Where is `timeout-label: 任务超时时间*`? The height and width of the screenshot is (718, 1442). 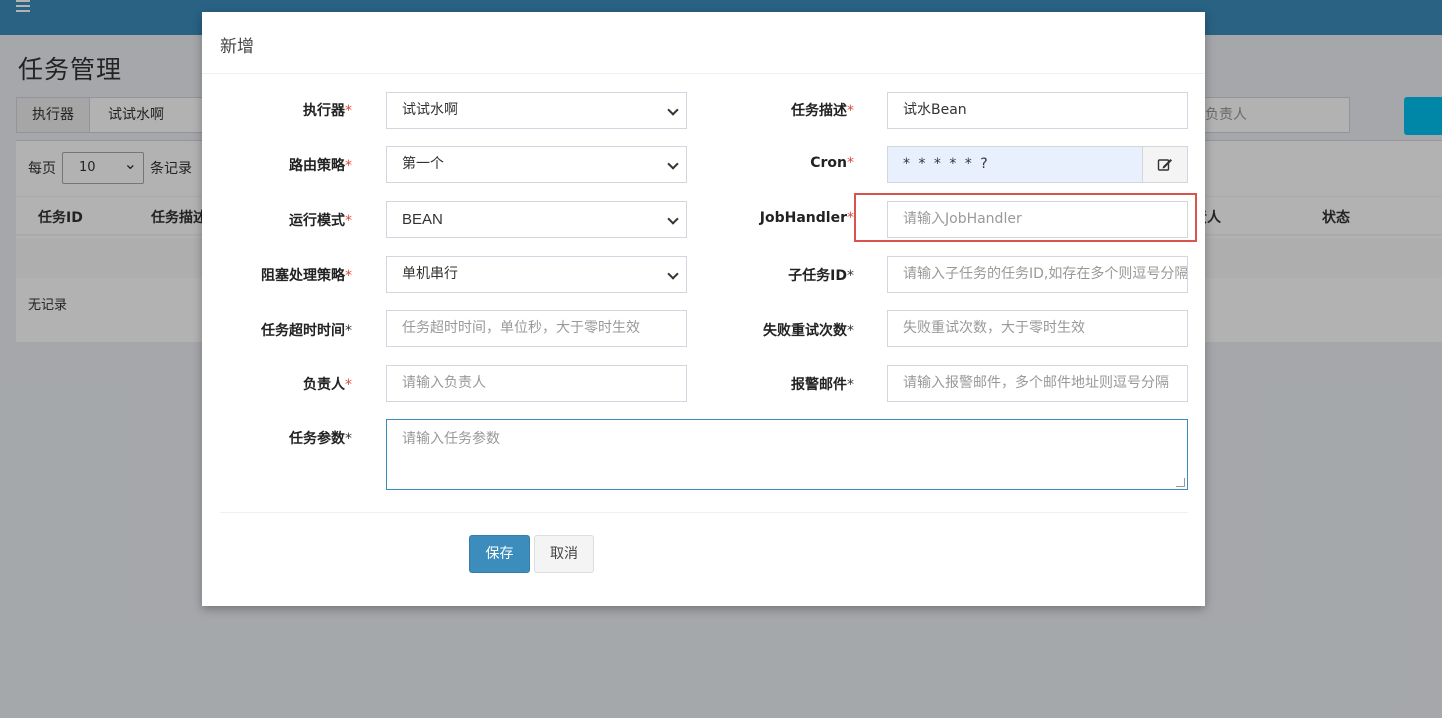 timeout-label: 任务超时时间* is located at coordinates (306, 331).